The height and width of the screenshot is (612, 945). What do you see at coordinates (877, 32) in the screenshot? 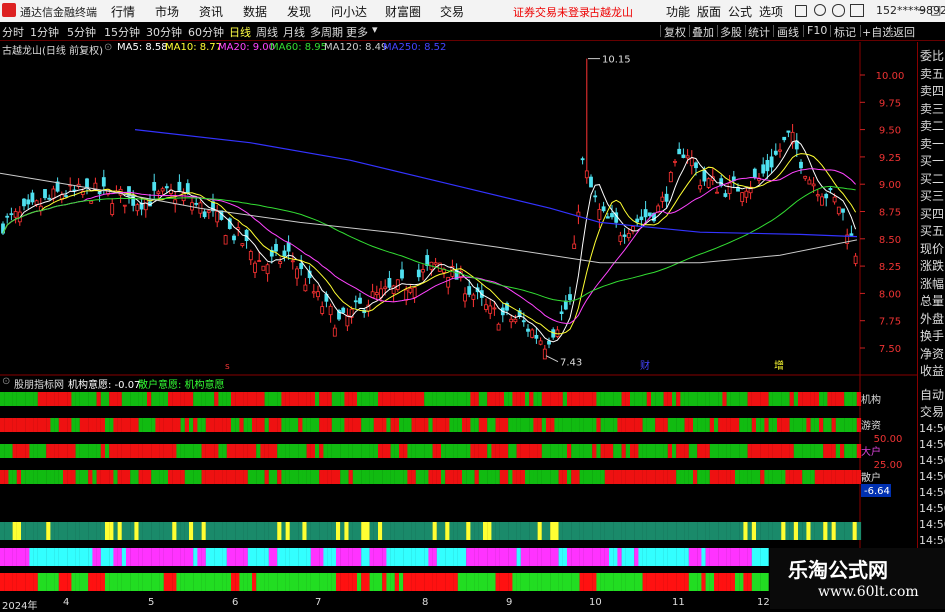
I see `tool-zixuan: +自选` at bounding box center [877, 32].